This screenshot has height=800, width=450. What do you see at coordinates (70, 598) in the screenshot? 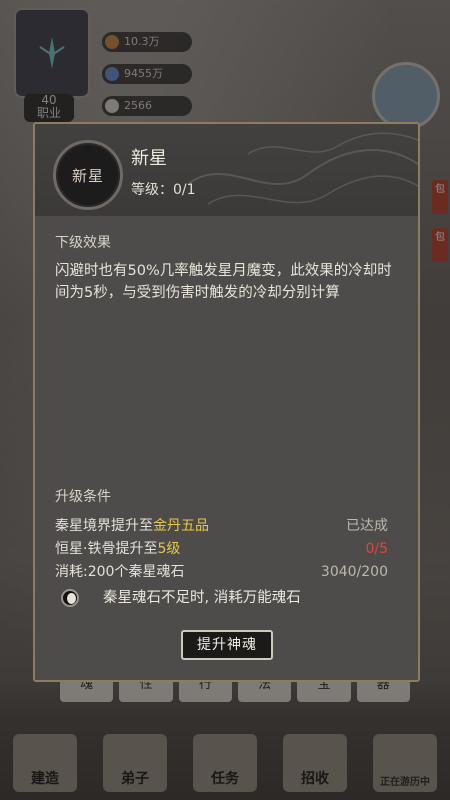
I see `option-toggle` at bounding box center [70, 598].